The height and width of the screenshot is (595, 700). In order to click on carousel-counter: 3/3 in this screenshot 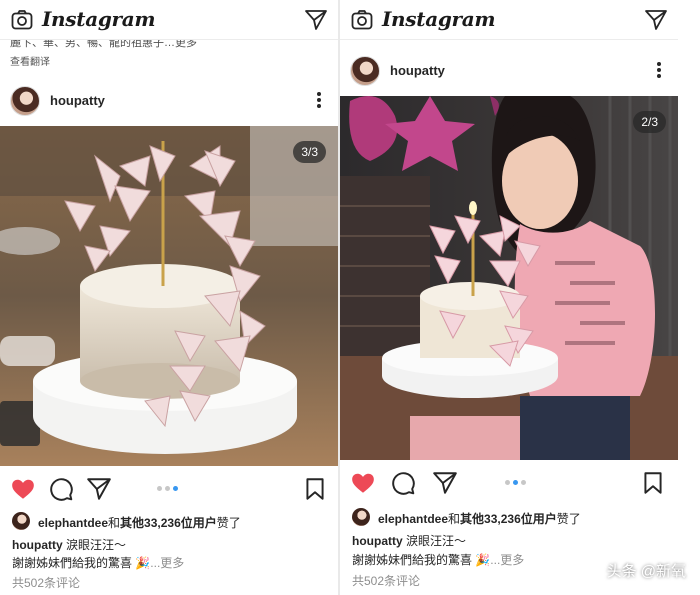, I will do `click(309, 152)`.